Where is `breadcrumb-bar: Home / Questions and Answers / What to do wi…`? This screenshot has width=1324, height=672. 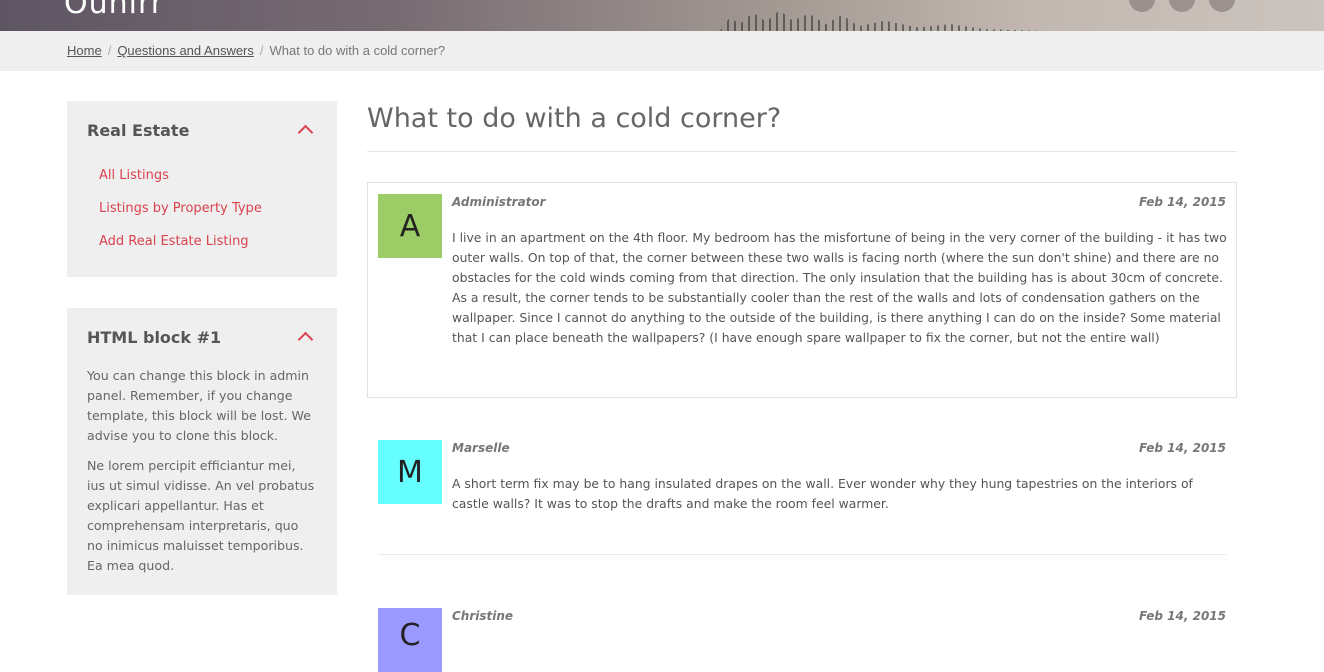 breadcrumb-bar: Home / Questions and Answers / What to do wi… is located at coordinates (662, 51).